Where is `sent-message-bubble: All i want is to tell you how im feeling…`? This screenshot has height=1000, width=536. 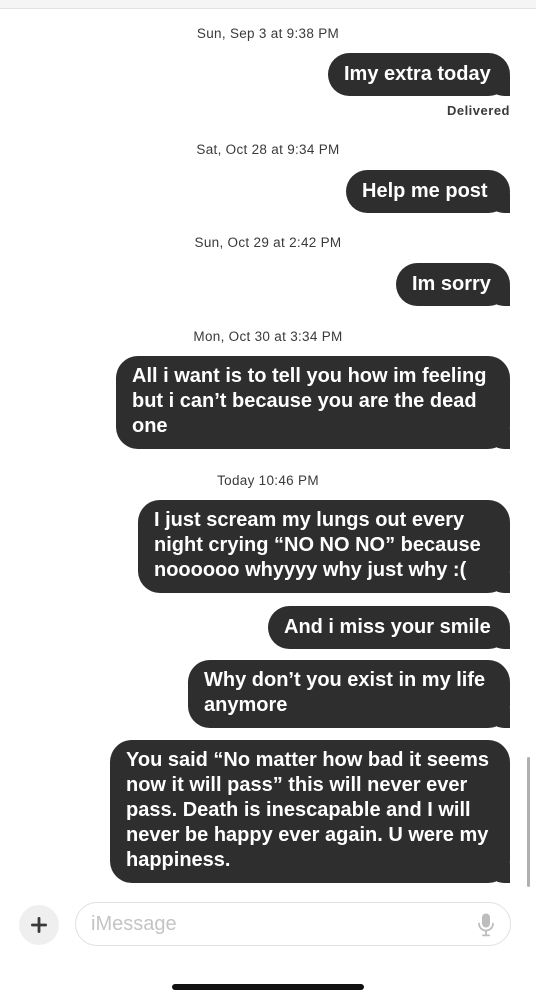 sent-message-bubble: All i want is to tell you how im feeling… is located at coordinates (316, 402).